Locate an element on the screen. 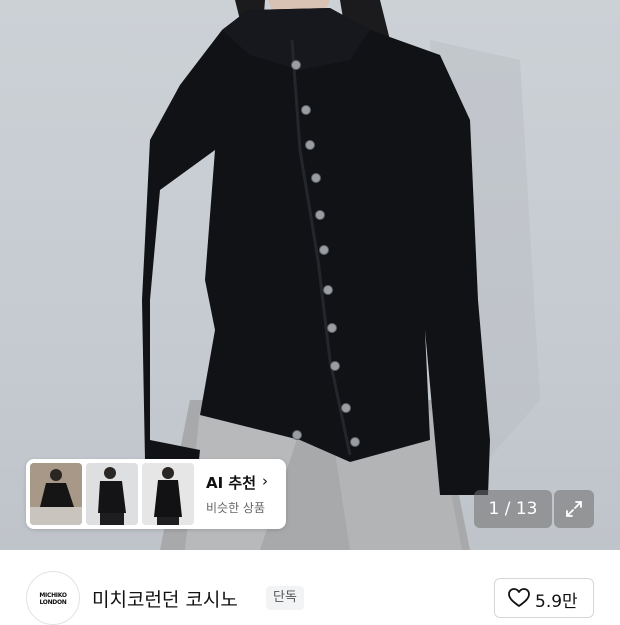 Image resolution: width=620 pixels, height=625 pixels. expand-arrows-icon is located at coordinates (574, 509).